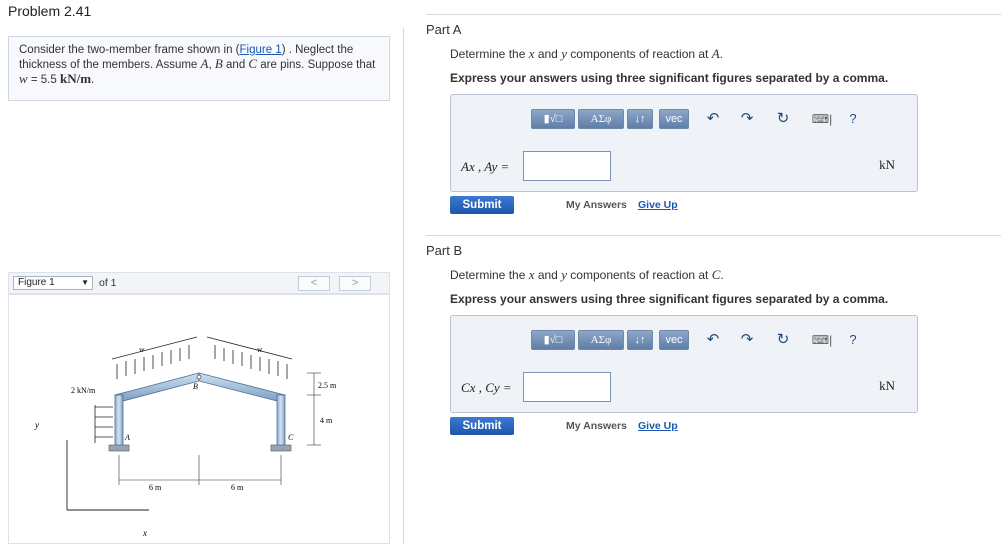  What do you see at coordinates (50, 11) in the screenshot?
I see `page-title: Problem 2.41` at bounding box center [50, 11].